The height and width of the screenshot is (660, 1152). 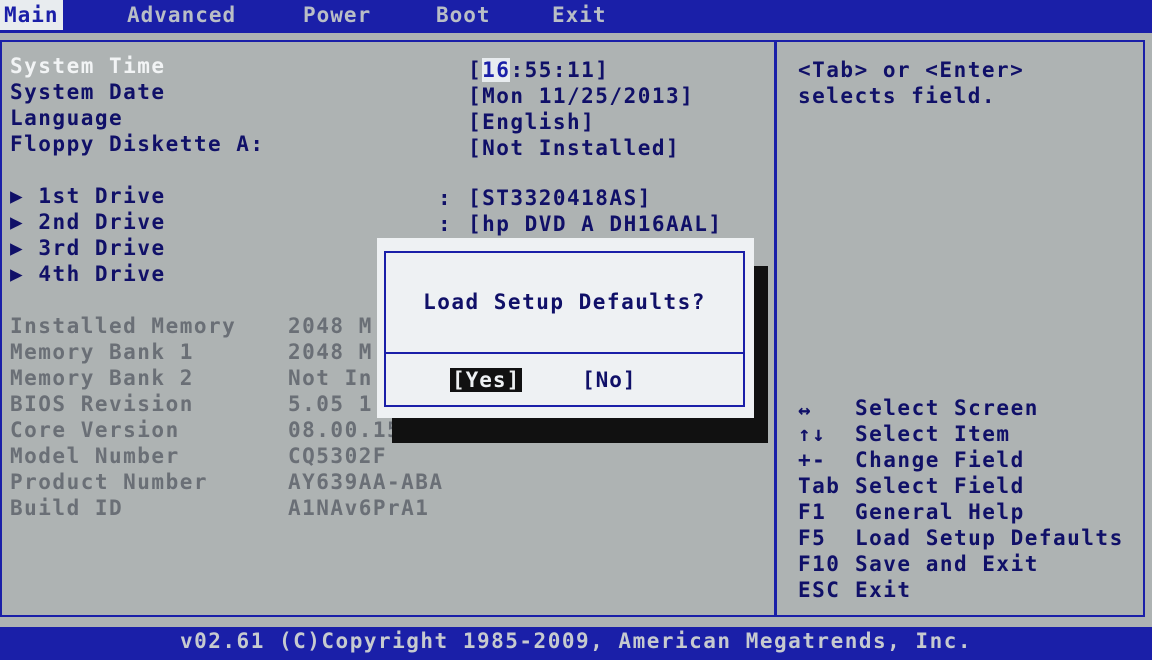 What do you see at coordinates (819, 564) in the screenshot?
I see `legend-key: F10` at bounding box center [819, 564].